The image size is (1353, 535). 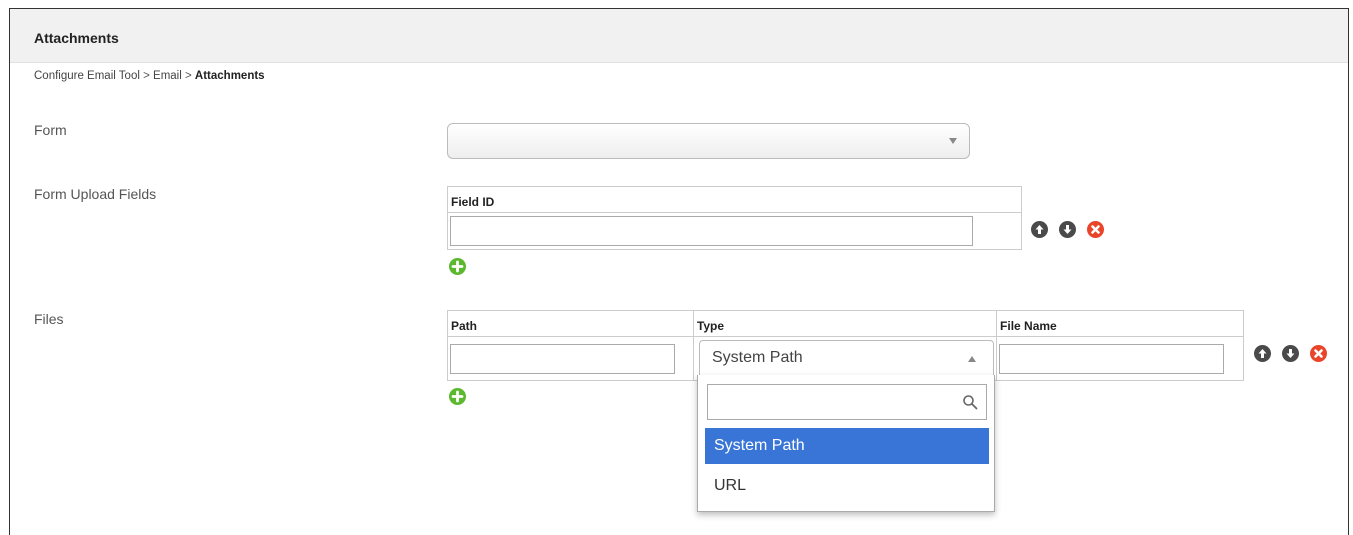 What do you see at coordinates (570, 323) in the screenshot?
I see `column-header-path: Path` at bounding box center [570, 323].